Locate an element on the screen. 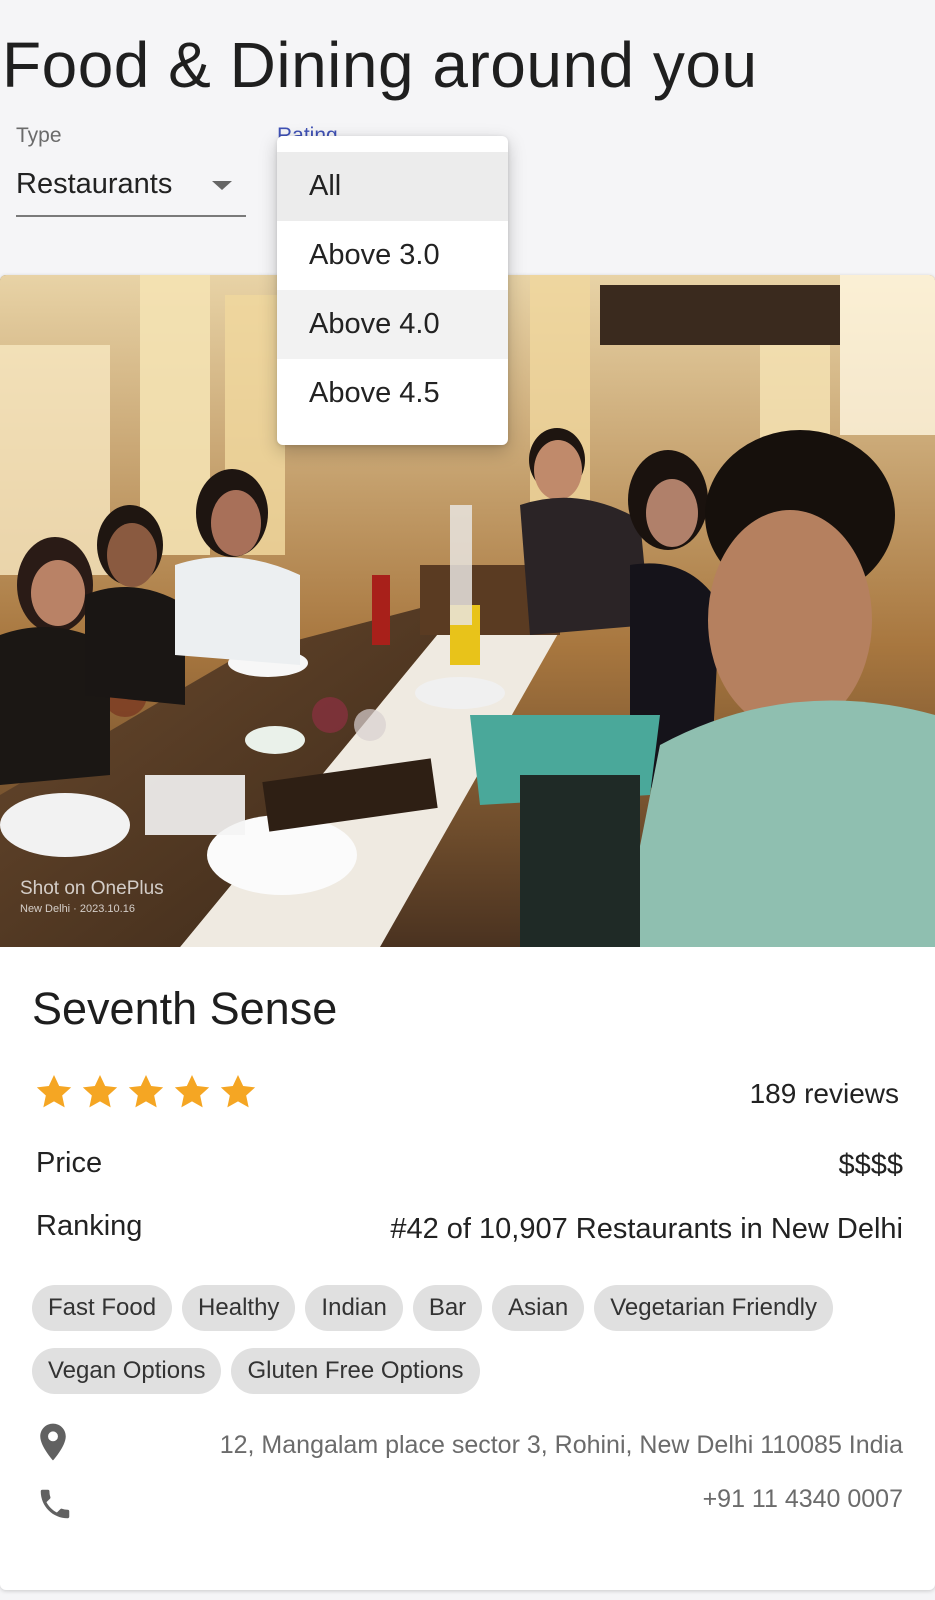 Image resolution: width=935 pixels, height=1600 pixels. restaurant-name: Seventh Sense is located at coordinates (185, 1008).